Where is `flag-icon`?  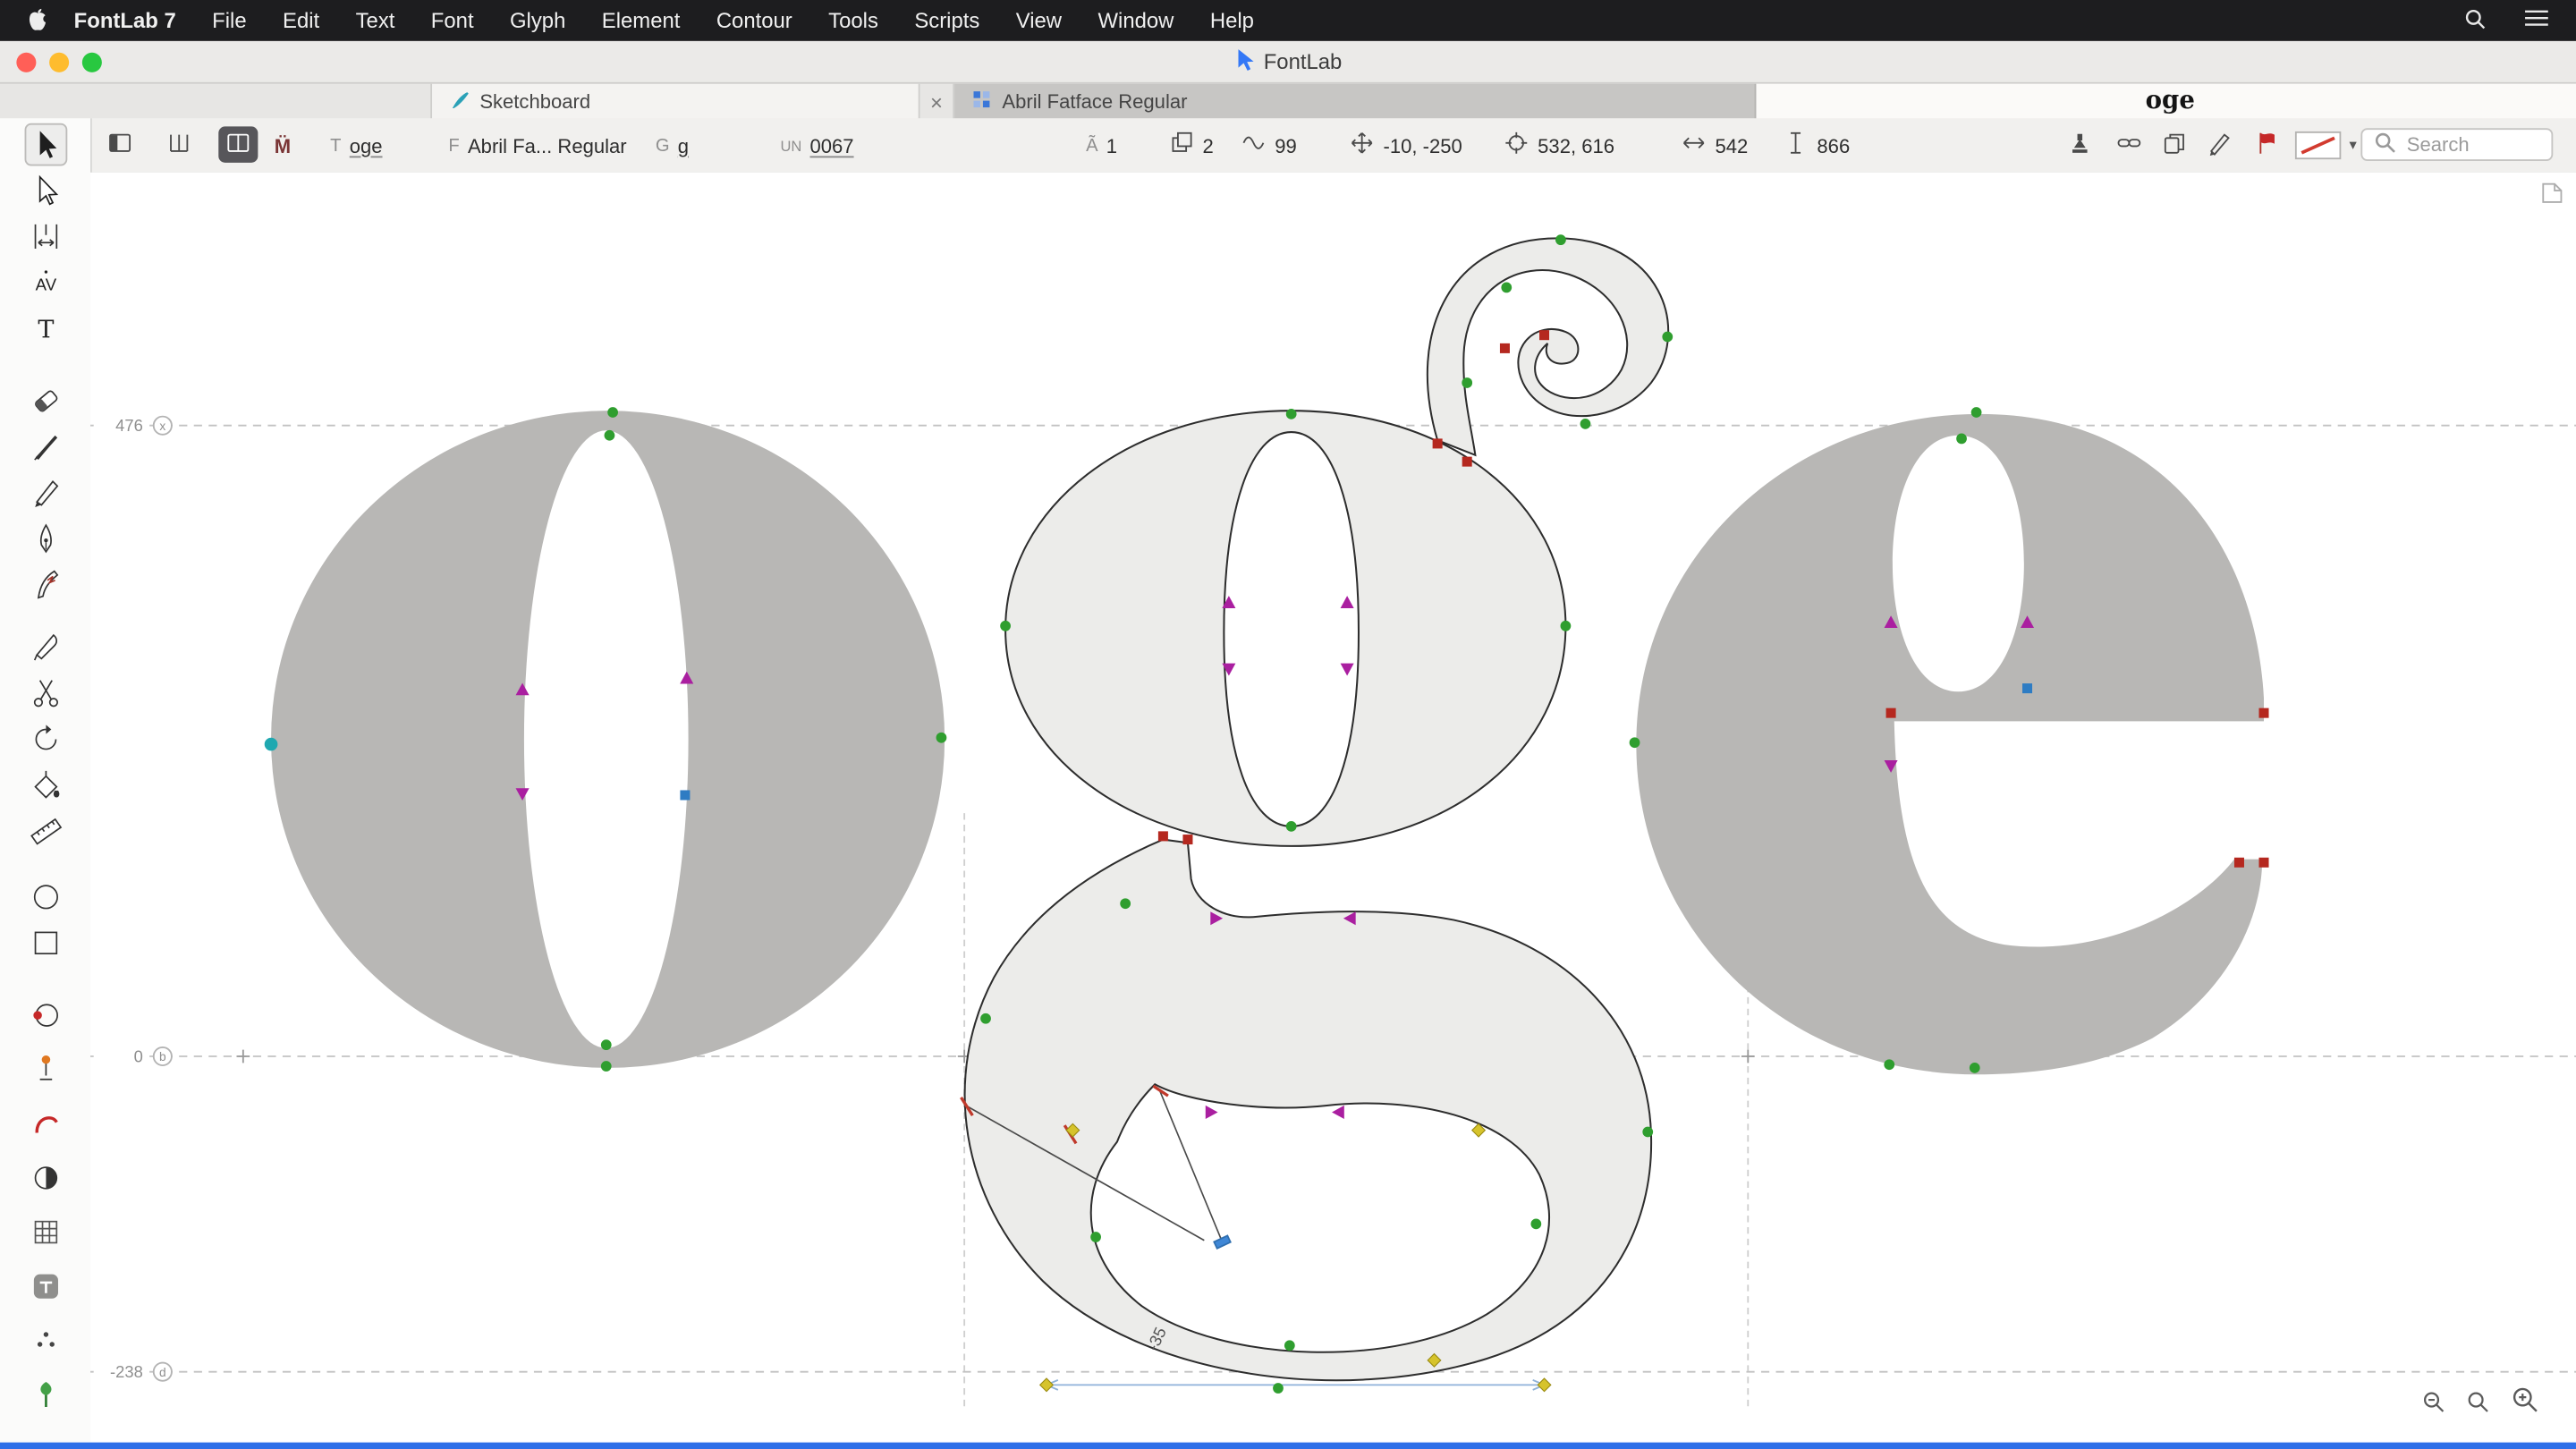 flag-icon is located at coordinates (2267, 145).